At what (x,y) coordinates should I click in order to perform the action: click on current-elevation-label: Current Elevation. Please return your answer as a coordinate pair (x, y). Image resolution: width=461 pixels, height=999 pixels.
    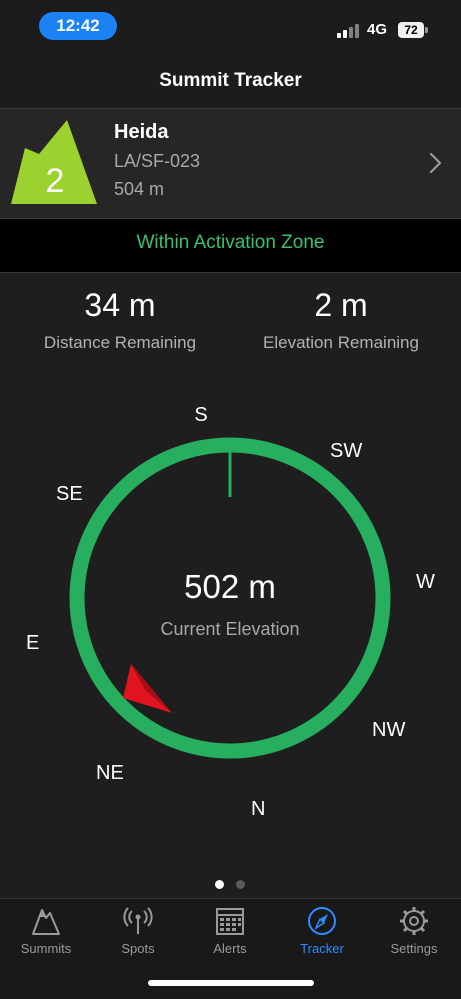
    Looking at the image, I should click on (230, 629).